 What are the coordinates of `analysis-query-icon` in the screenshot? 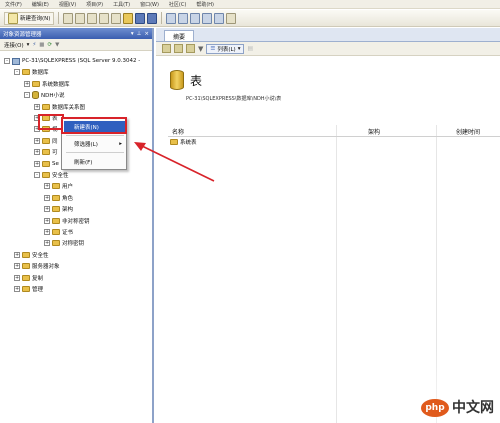 It's located at (80, 18).